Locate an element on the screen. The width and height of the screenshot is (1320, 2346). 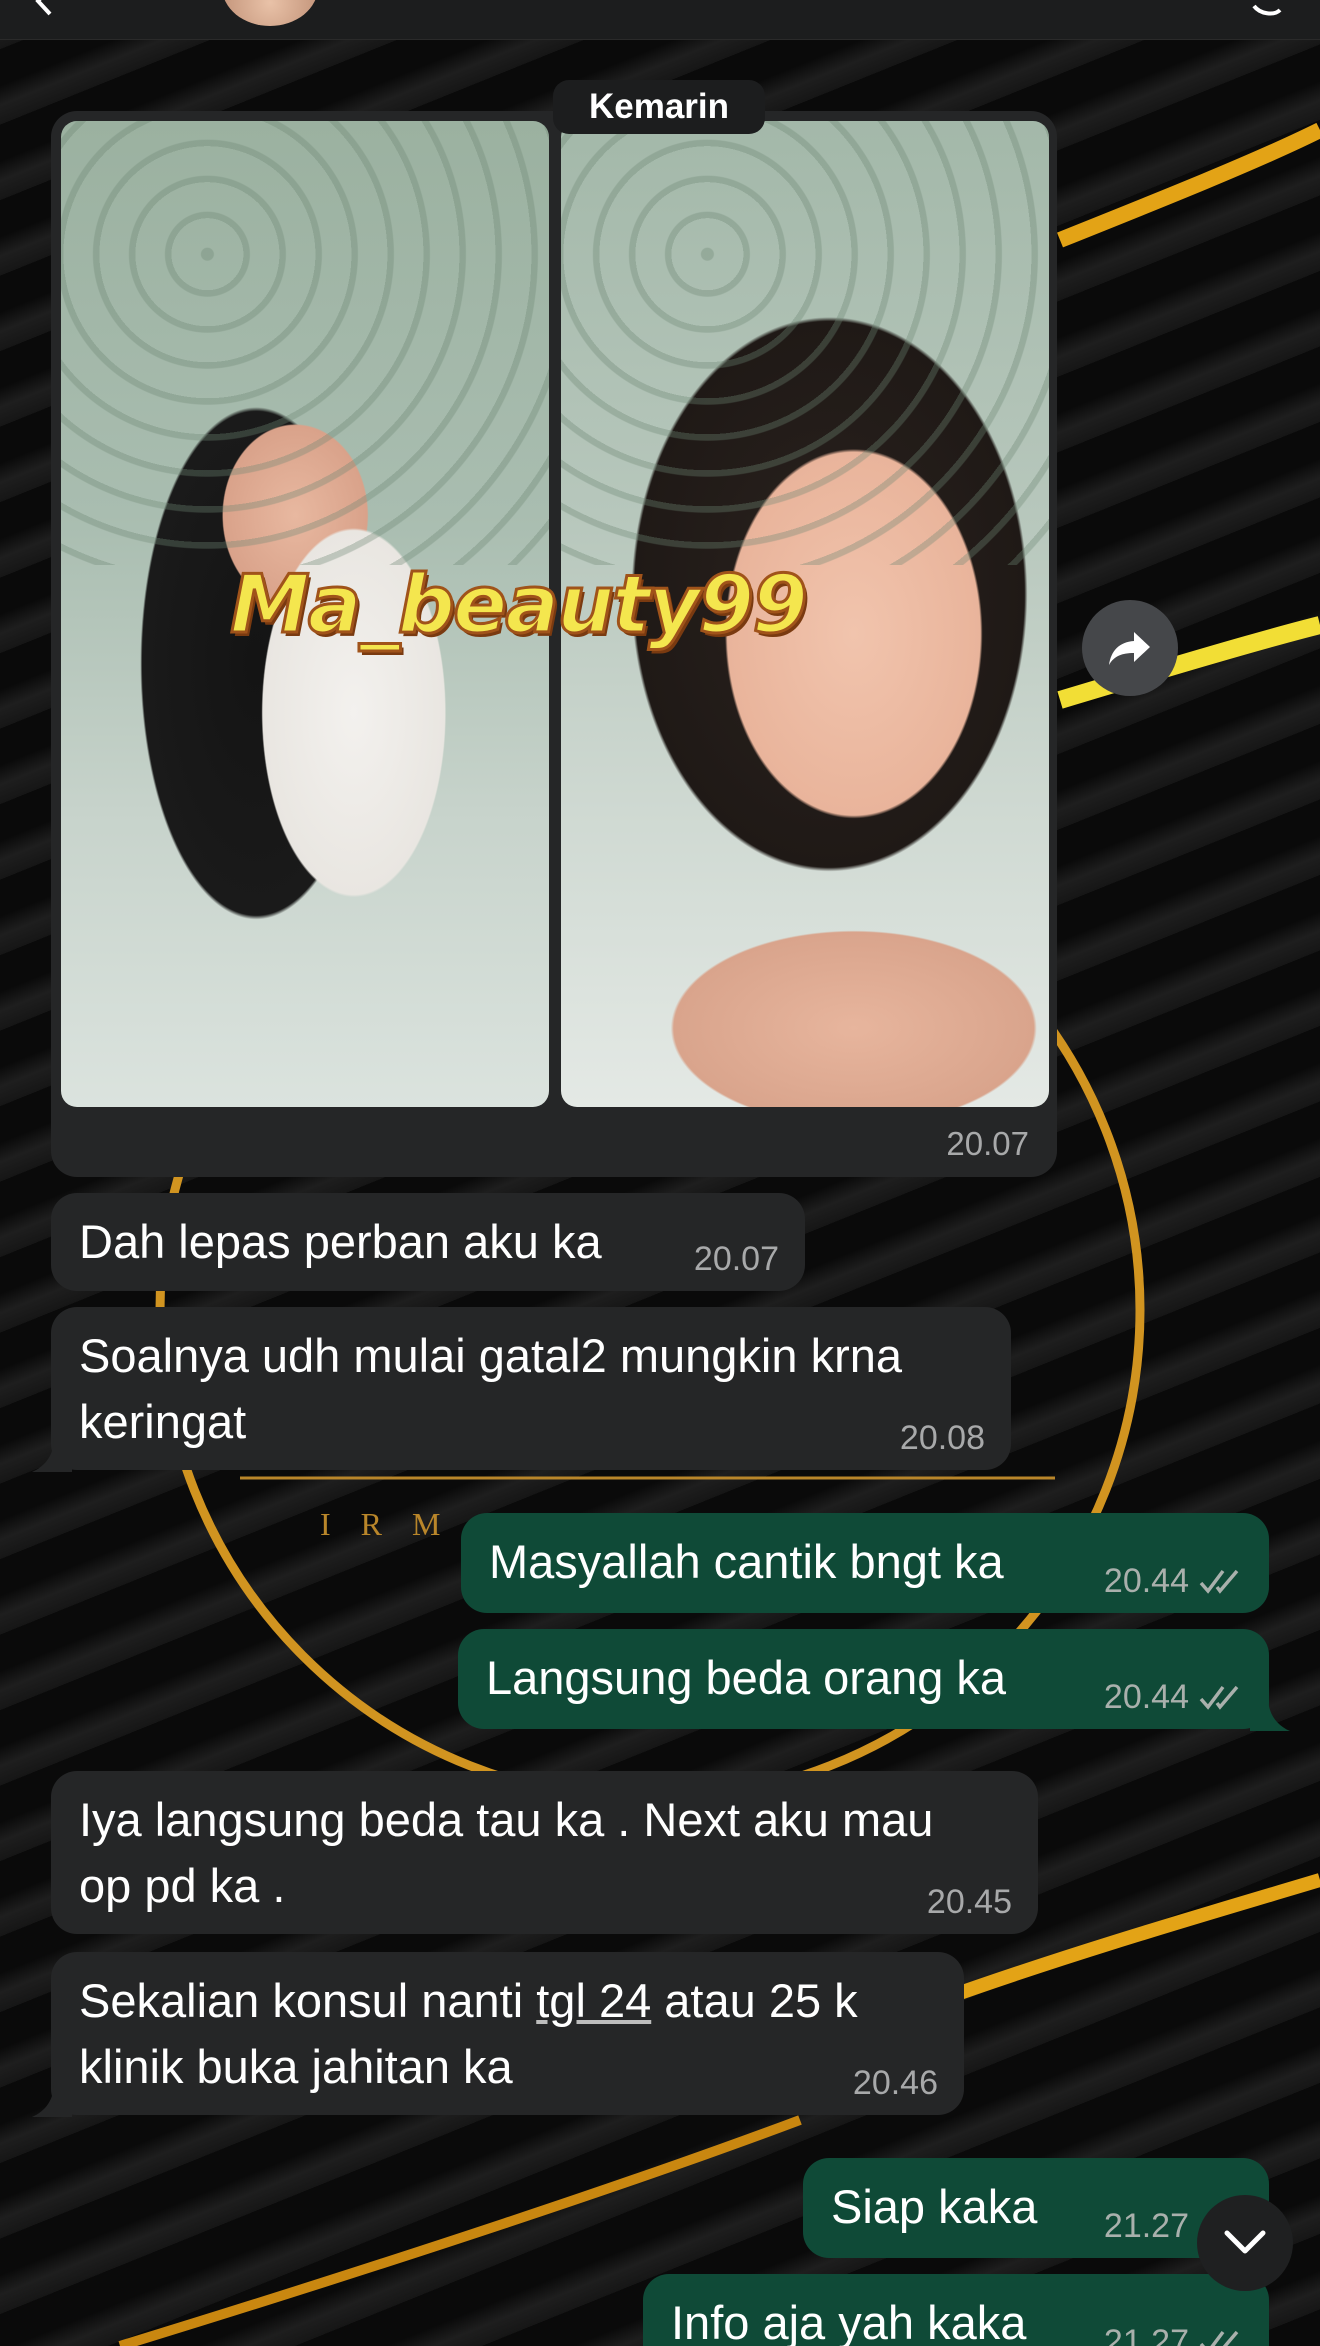
chevron-down-icon is located at coordinates (1245, 2242).